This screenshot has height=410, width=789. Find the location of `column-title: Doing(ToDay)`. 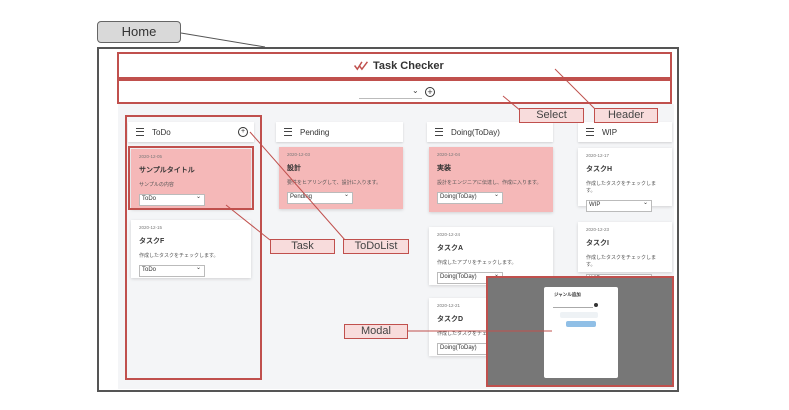

column-title: Doing(ToDay) is located at coordinates (475, 132).